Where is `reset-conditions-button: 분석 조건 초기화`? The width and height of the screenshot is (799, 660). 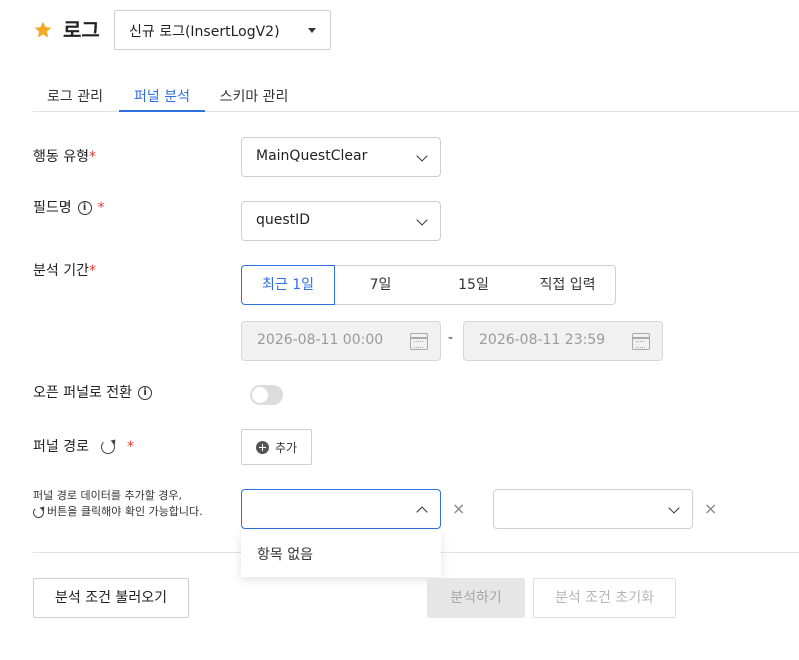 reset-conditions-button: 분석 조건 초기화 is located at coordinates (604, 598).